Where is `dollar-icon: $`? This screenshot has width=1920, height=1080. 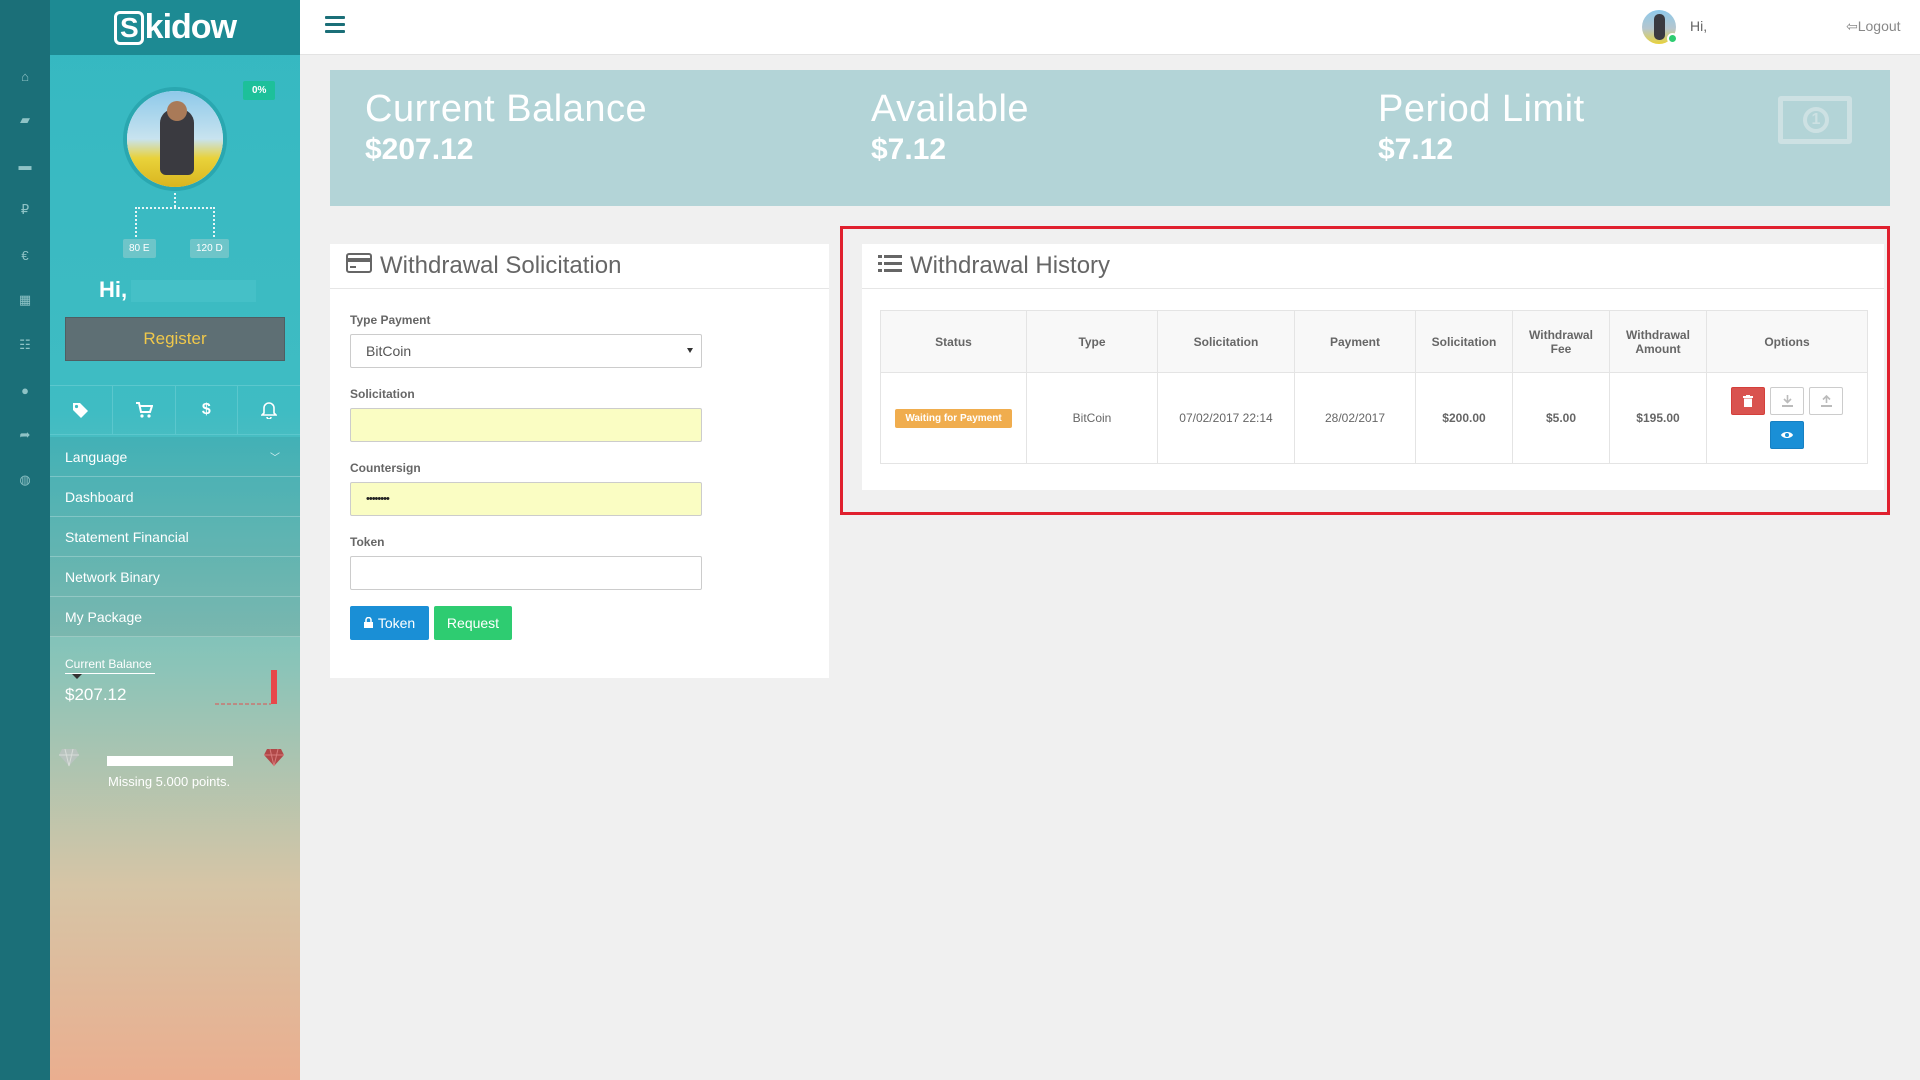 dollar-icon: $ is located at coordinates (207, 410).